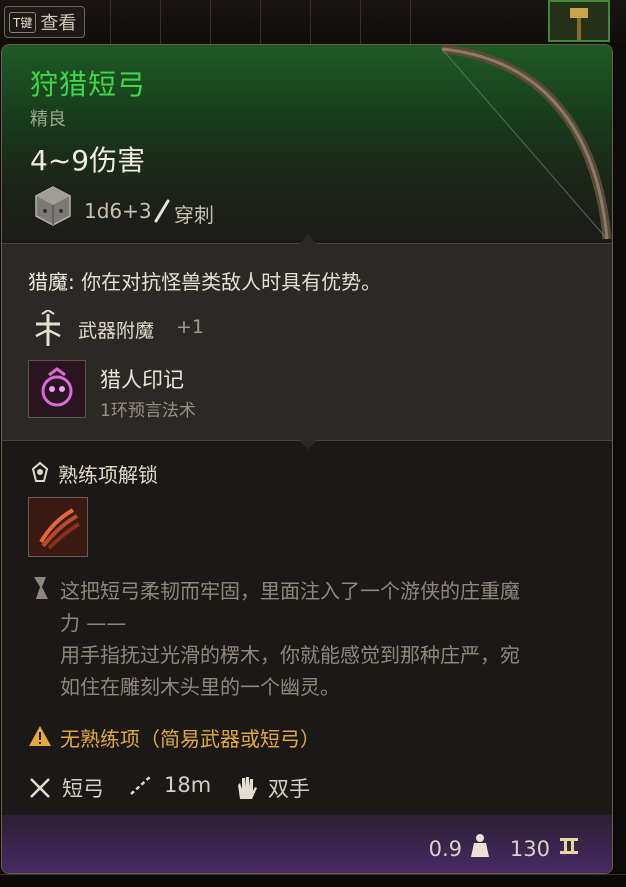 This screenshot has width=626, height=887. What do you see at coordinates (307, 844) in the screenshot?
I see `tooltip-footer: 0.9 130` at bounding box center [307, 844].